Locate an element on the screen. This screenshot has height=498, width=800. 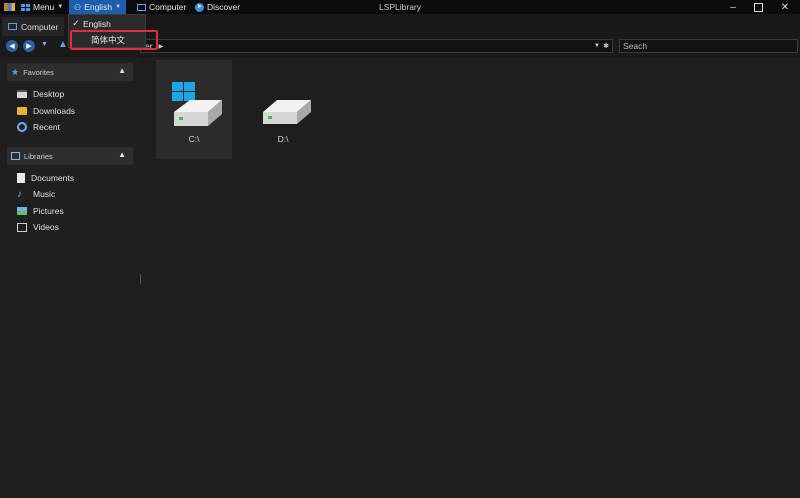
menu-item-english: ✓ English is located at coordinates (107, 23).